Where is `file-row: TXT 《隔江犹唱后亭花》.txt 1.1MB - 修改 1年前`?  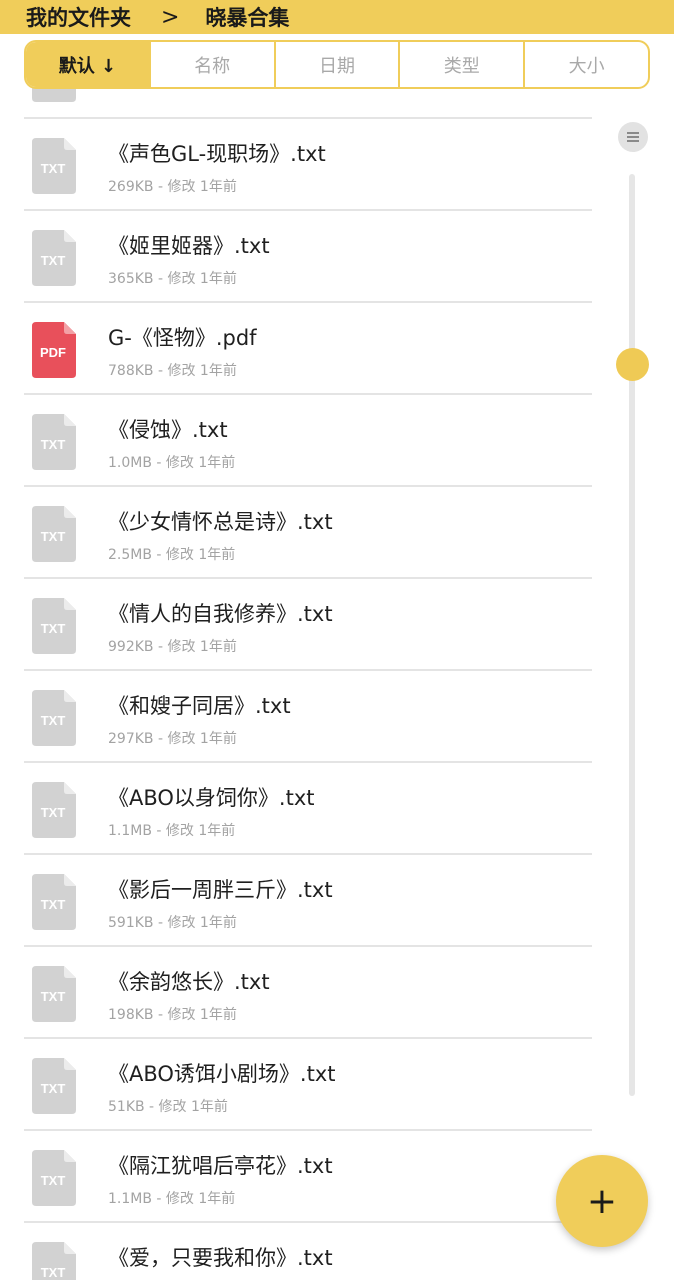
file-row: TXT 《隔江犹唱后亭花》.txt 1.1MB - 修改 1年前 is located at coordinates (308, 1177).